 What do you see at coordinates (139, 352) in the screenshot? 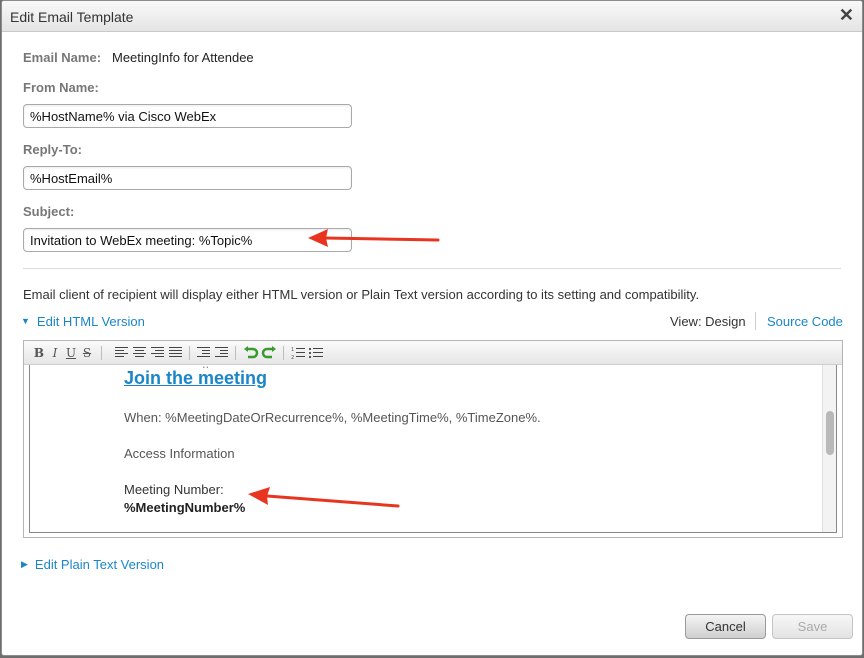
I see `align-center-icon` at bounding box center [139, 352].